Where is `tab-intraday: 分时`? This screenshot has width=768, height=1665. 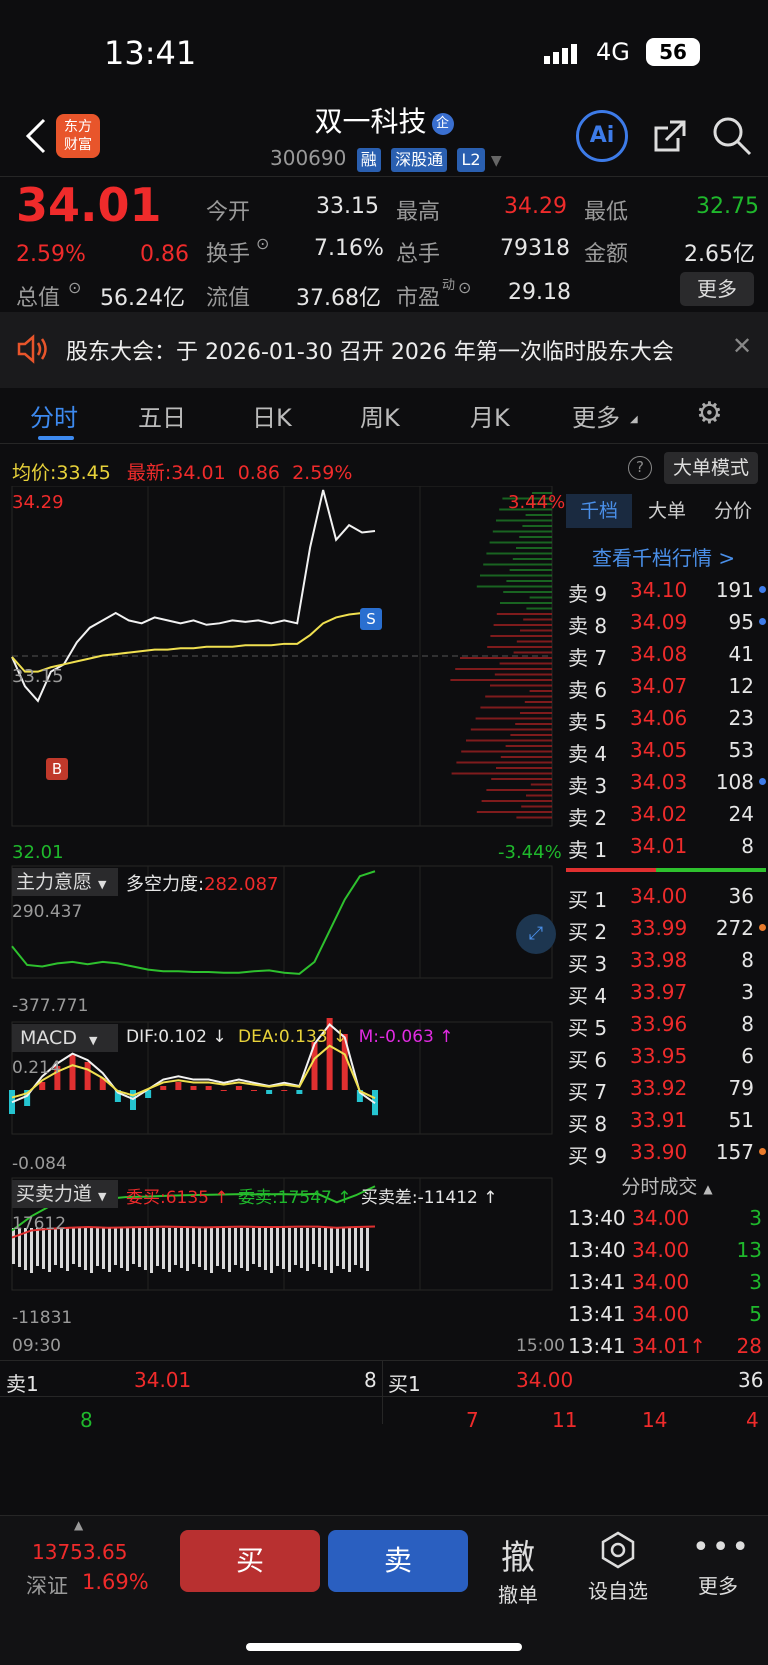 tab-intraday: 分时 is located at coordinates (54, 415).